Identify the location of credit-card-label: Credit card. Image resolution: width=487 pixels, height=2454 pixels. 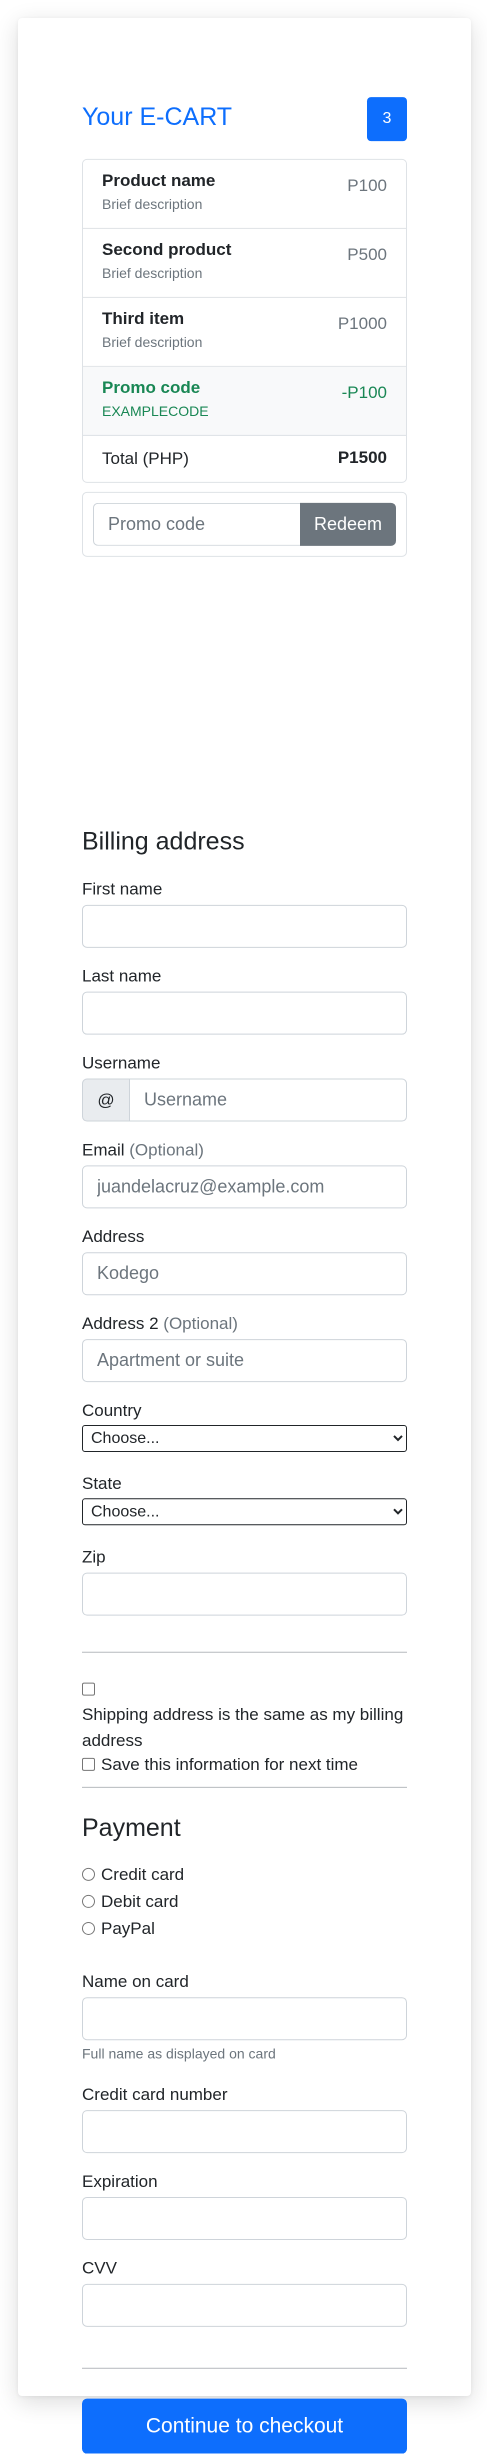
(143, 1875).